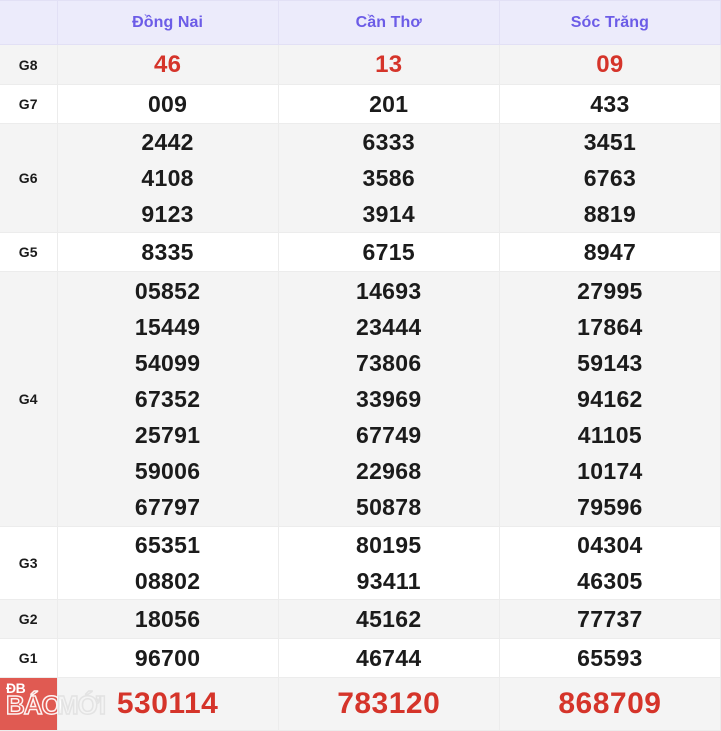 This screenshot has width=721, height=731. I want to click on number-list-g2-dong-nai: 18056, so click(168, 619).